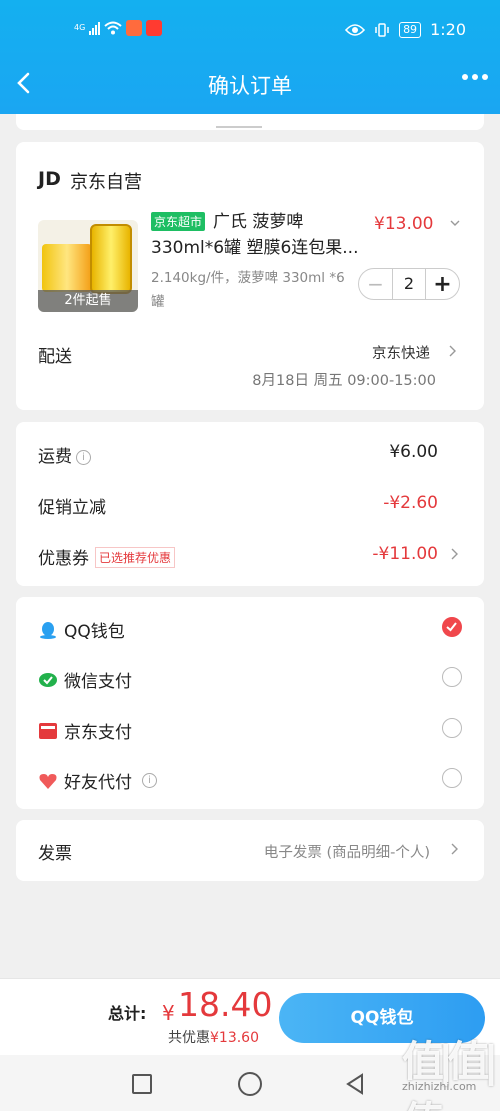 The width and height of the screenshot is (500, 1111). What do you see at coordinates (189, 1038) in the screenshot?
I see `saved-prefix: 共优惠` at bounding box center [189, 1038].